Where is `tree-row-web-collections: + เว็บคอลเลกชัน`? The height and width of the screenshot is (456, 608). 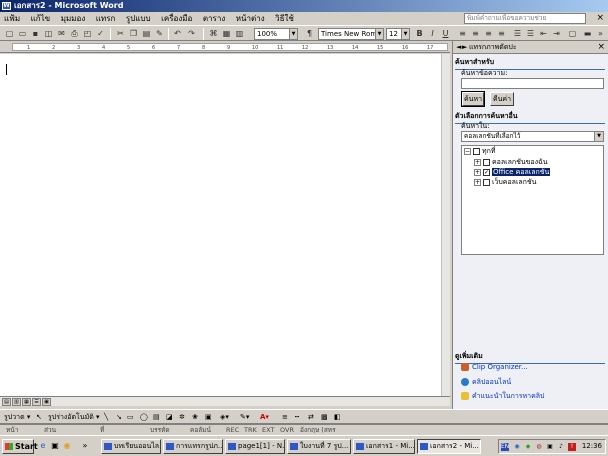 tree-row-web-collections: + เว็บคอลเลกชัน is located at coordinates (505, 182).